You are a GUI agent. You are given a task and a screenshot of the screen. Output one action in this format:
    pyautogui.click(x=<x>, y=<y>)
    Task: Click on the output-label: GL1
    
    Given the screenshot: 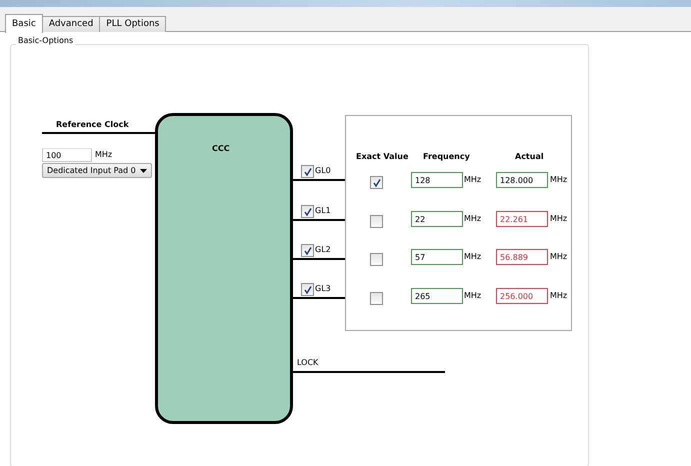 What is the action you would take?
    pyautogui.click(x=323, y=210)
    